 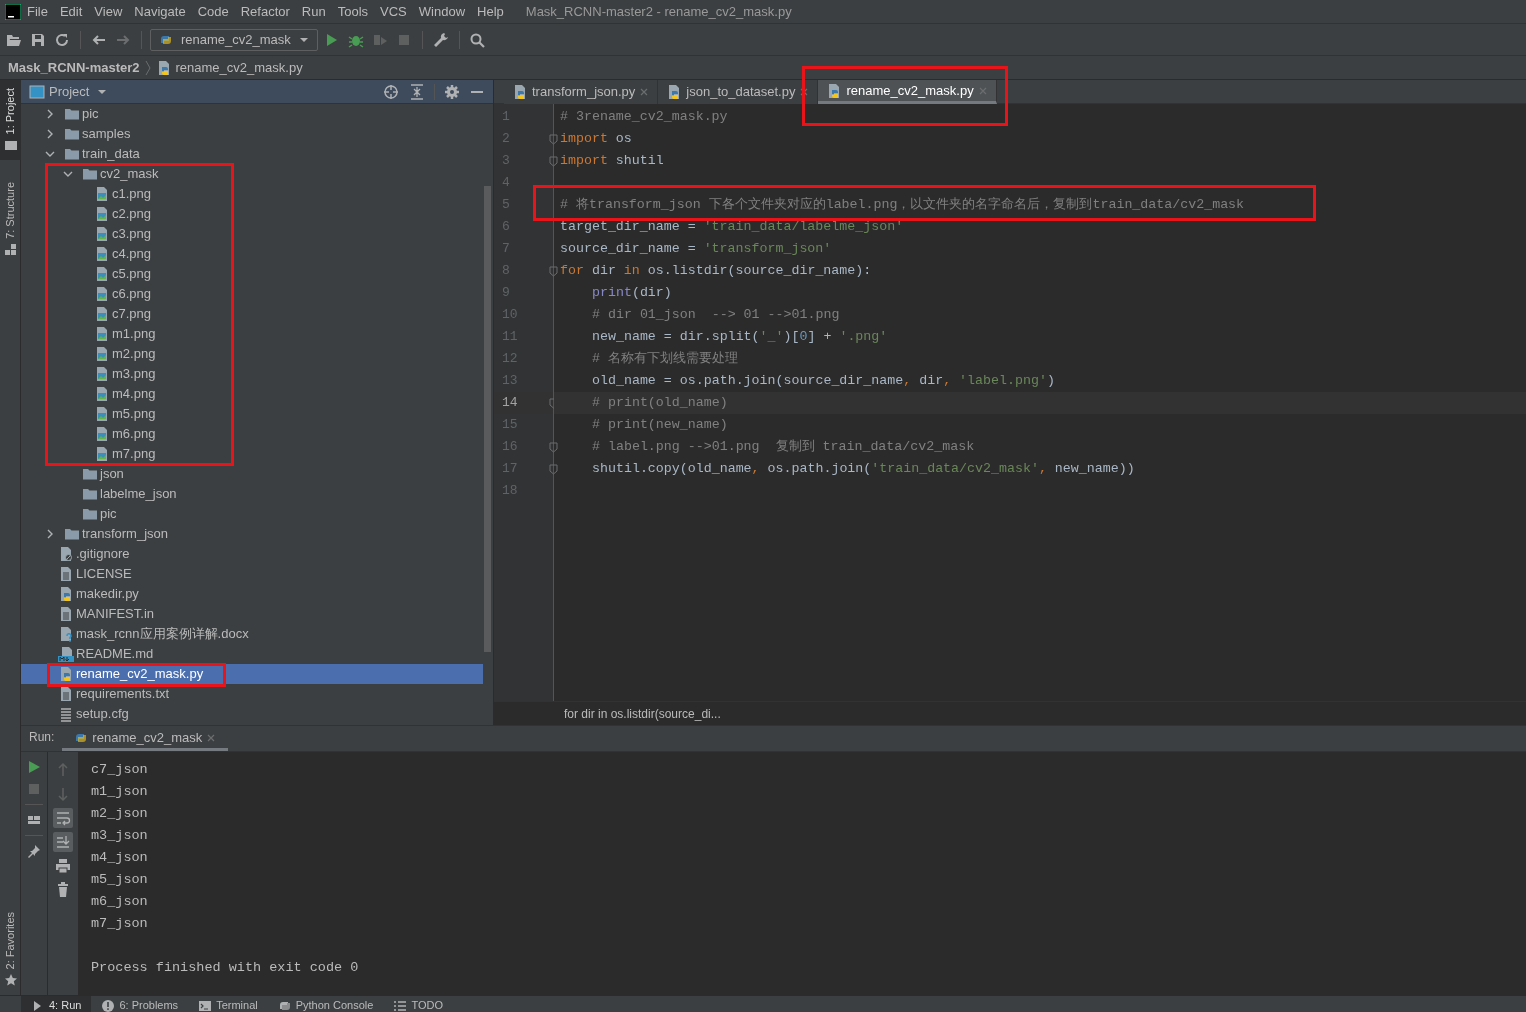 I want to click on locate-icon, so click(x=391, y=91).